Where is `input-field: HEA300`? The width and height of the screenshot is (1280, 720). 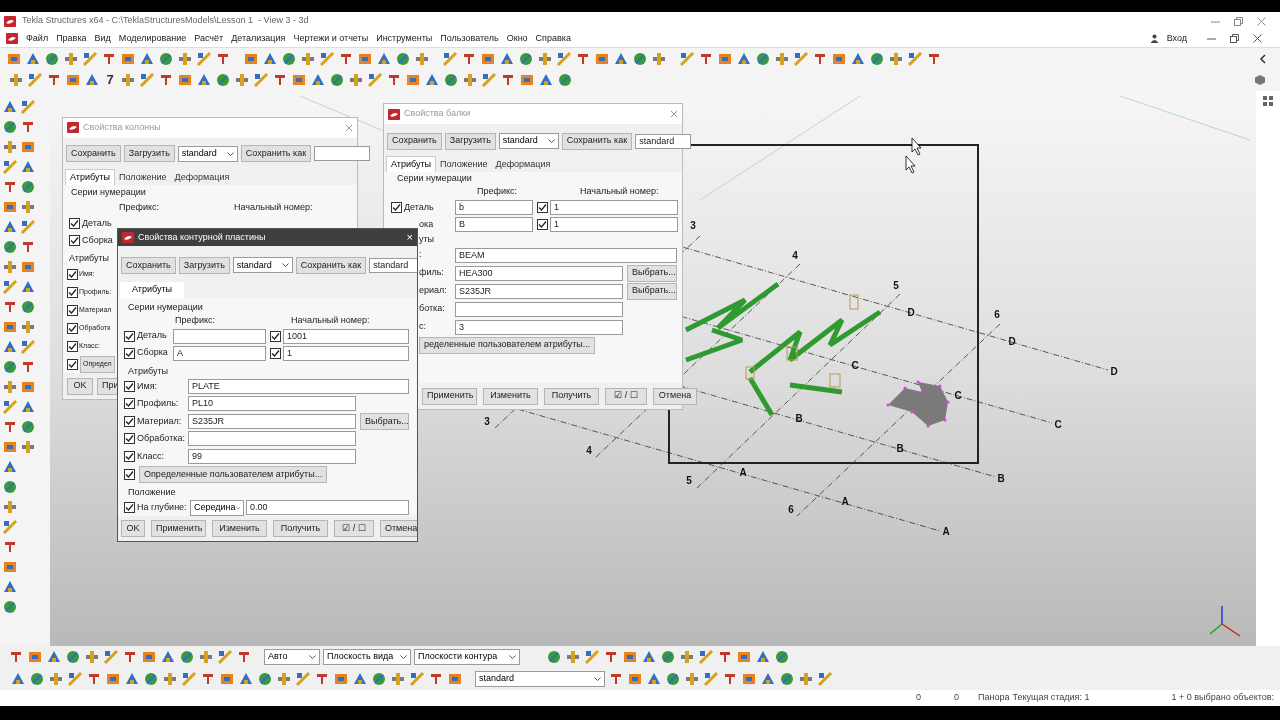 input-field: HEA300 is located at coordinates (539, 273).